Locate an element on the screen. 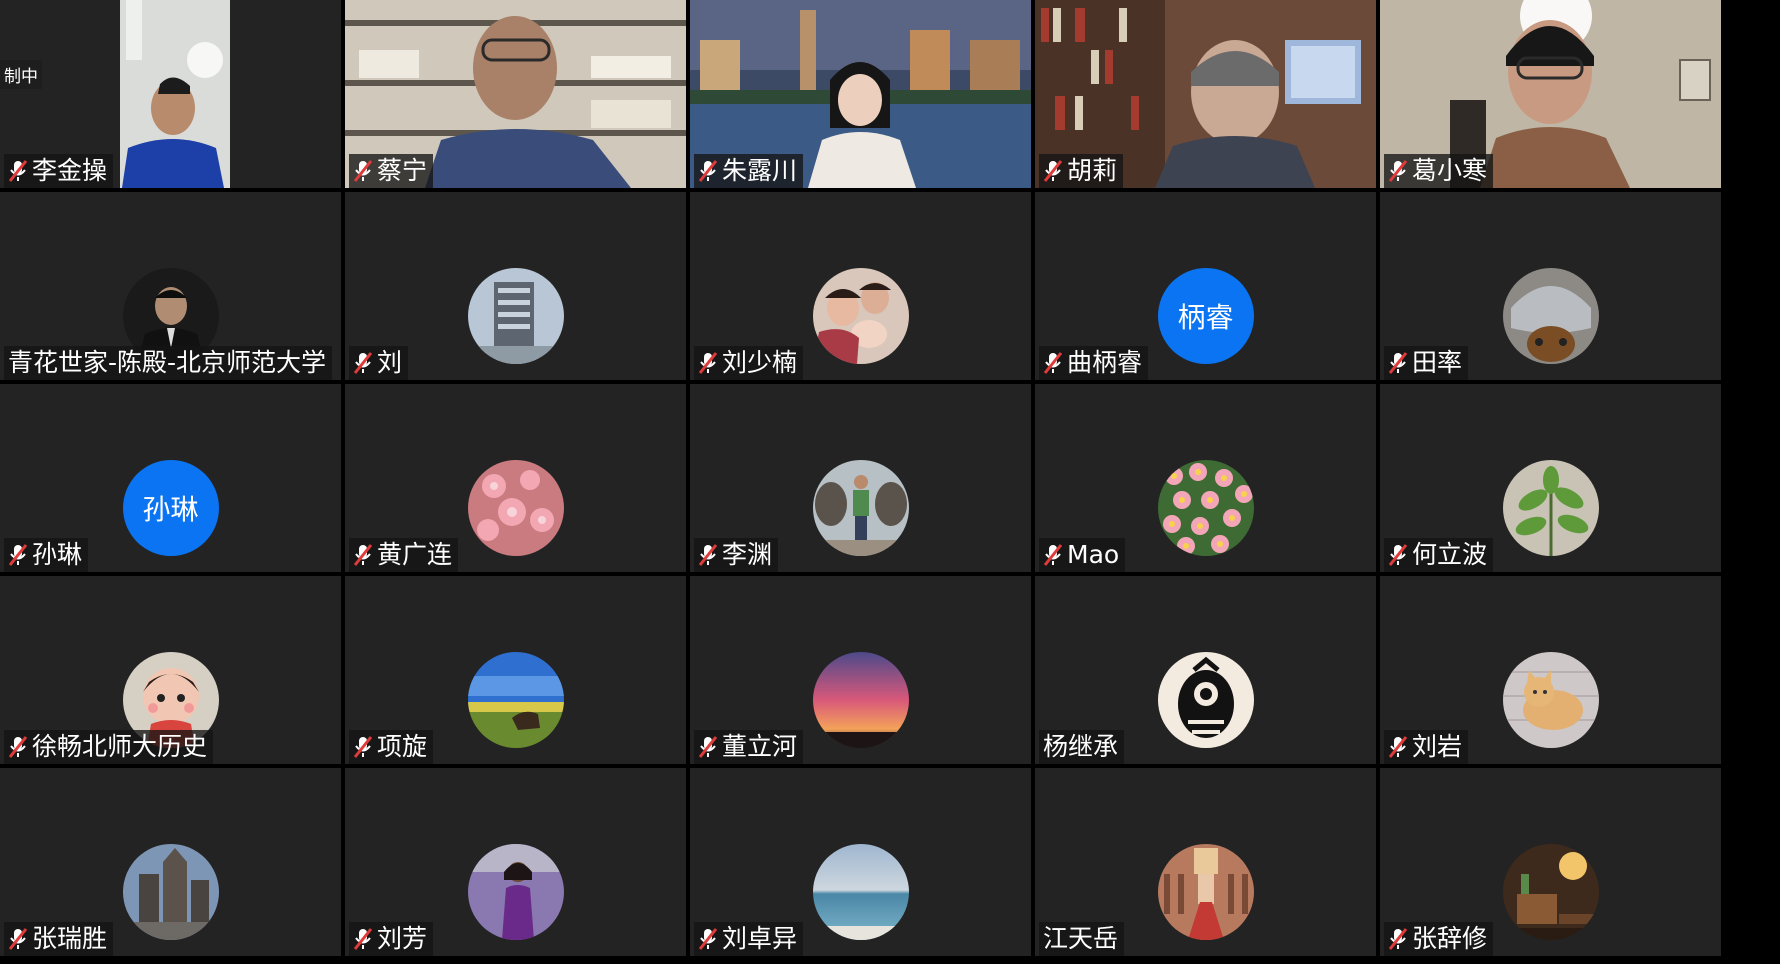 Image resolution: width=1780 pixels, height=964 pixels. participant-name-label: 刘 is located at coordinates (379, 363).